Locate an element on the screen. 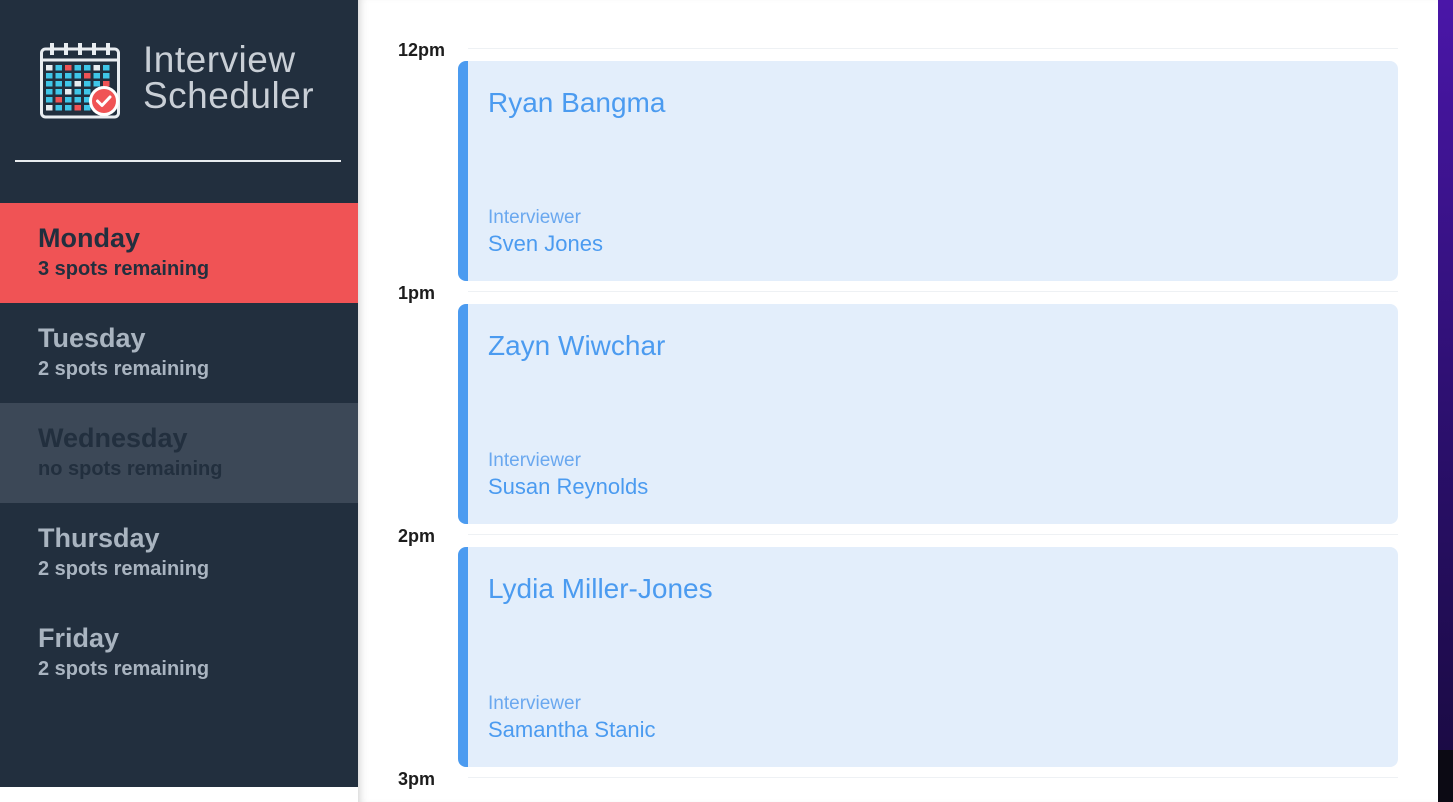 The image size is (1453, 802). app-title: Interview Scheduler is located at coordinates (229, 77).